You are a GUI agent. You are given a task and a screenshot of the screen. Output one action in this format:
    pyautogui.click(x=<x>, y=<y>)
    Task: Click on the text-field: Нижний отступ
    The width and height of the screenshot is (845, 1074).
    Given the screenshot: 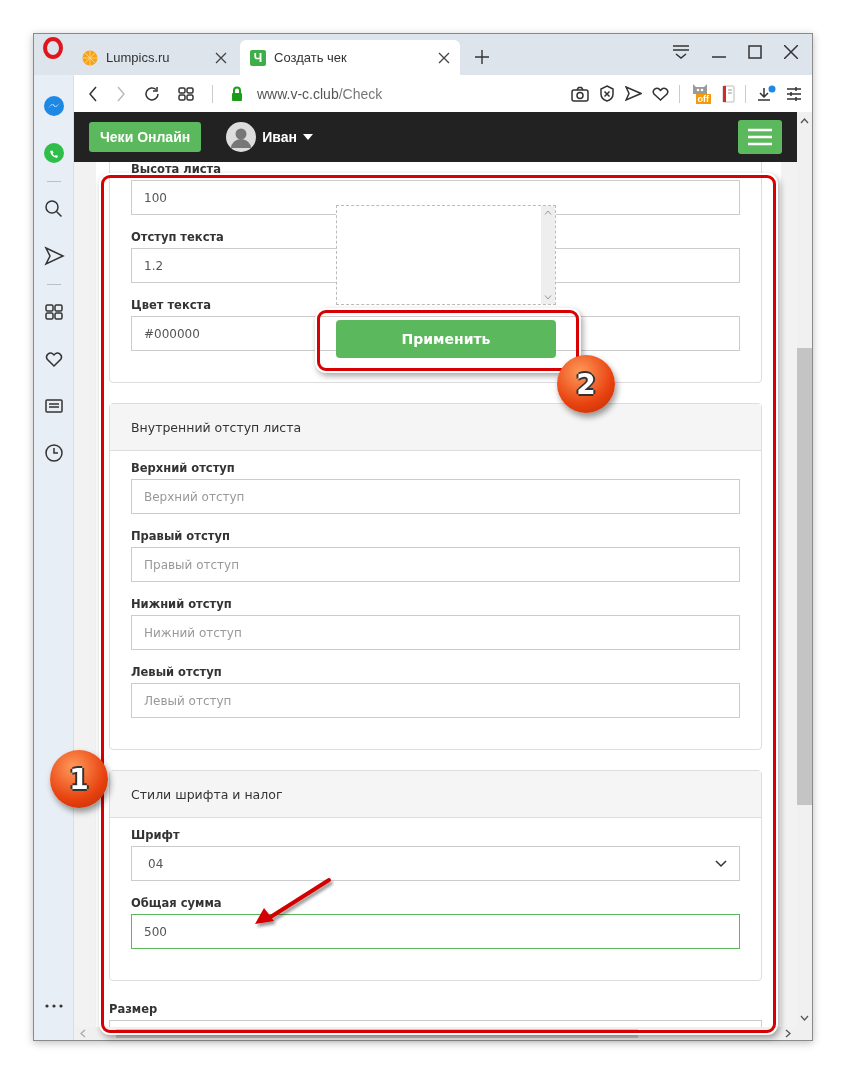 What is the action you would take?
    pyautogui.click(x=435, y=632)
    